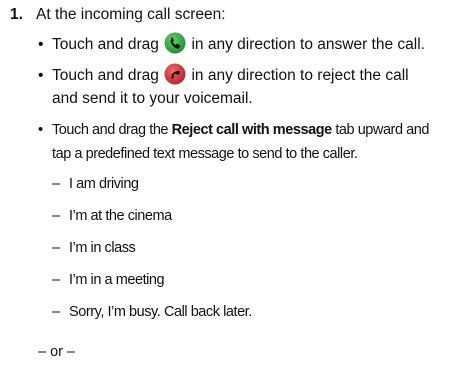 This screenshot has height=368, width=472. What do you see at coordinates (300, 75) in the screenshot?
I see `bullet-text-after: in any direction to reject the call` at bounding box center [300, 75].